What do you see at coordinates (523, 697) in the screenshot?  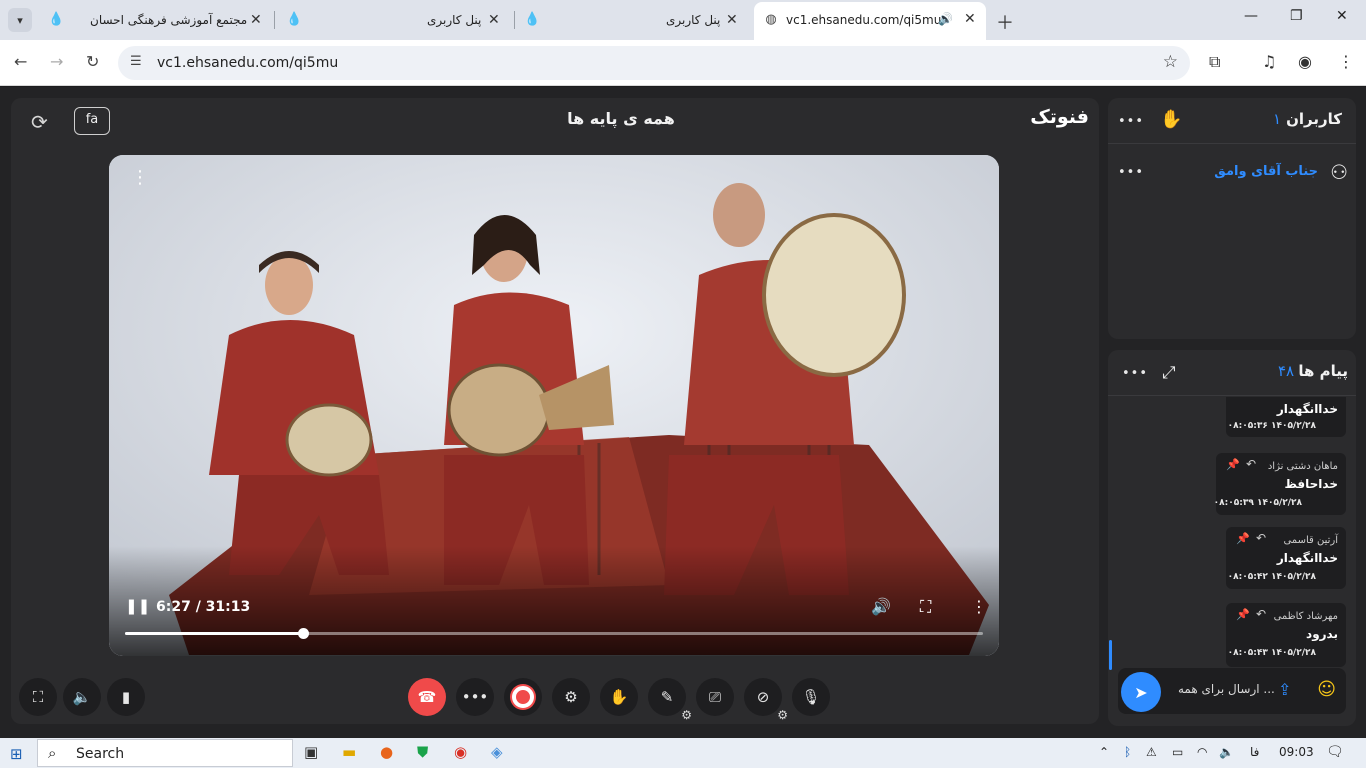 I see `record-button` at bounding box center [523, 697].